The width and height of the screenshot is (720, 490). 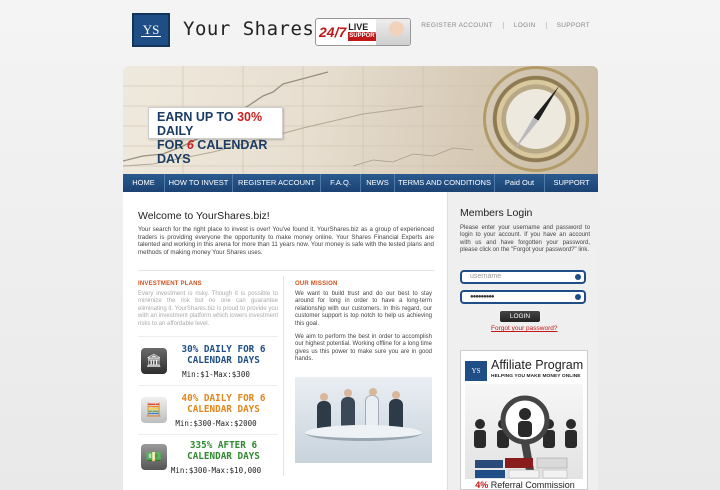 What do you see at coordinates (482, 297) in the screenshot?
I see `password-value: ●●●●●●●●●` at bounding box center [482, 297].